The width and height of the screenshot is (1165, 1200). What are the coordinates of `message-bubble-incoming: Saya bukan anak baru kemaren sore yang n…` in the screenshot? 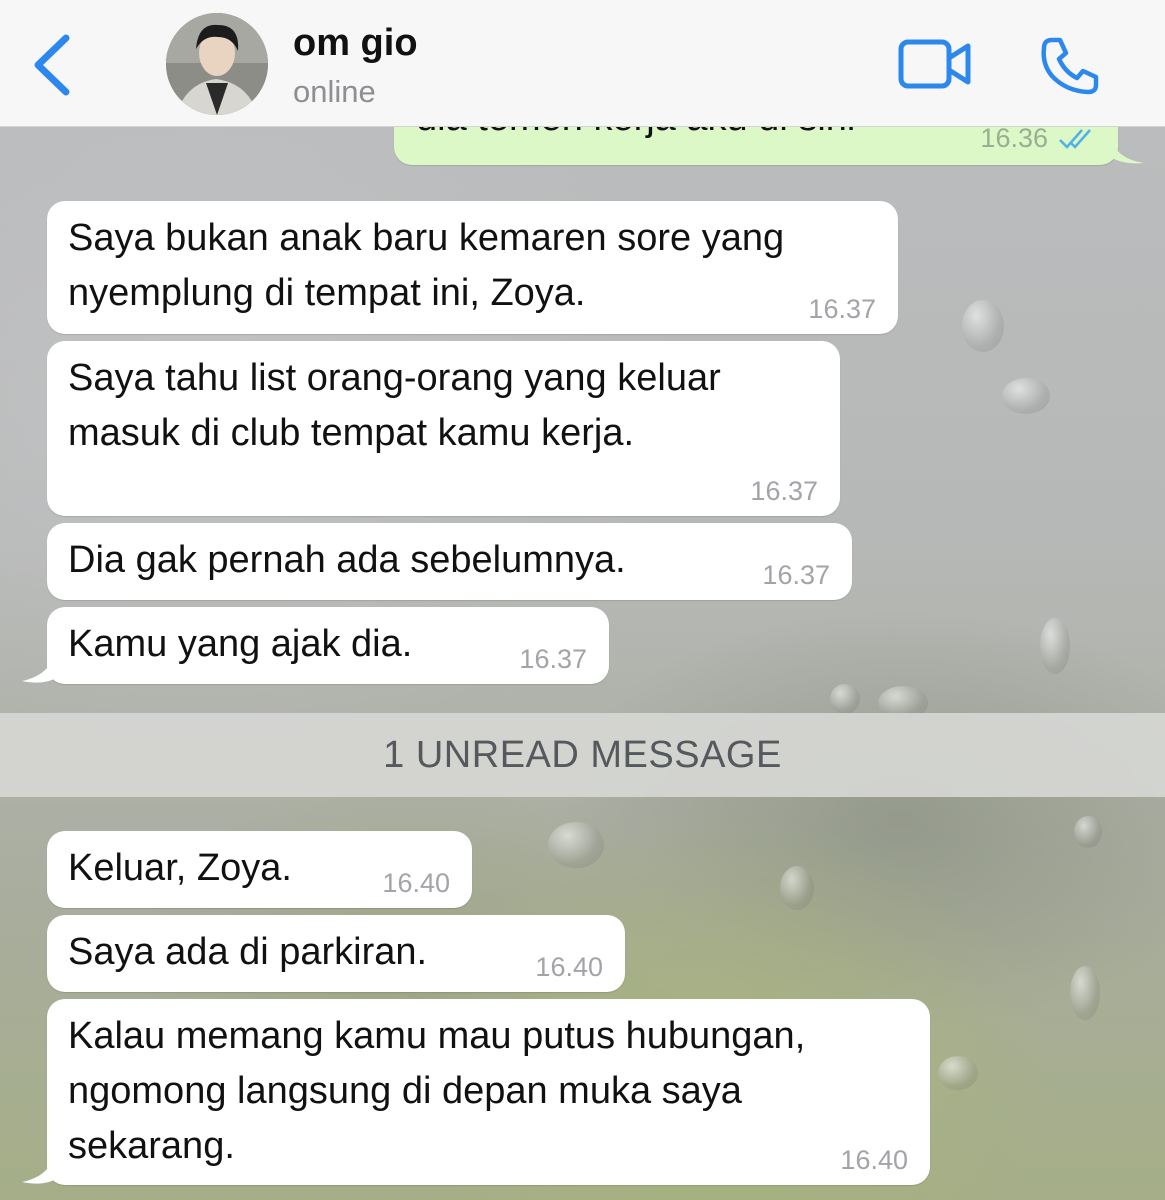 It's located at (472, 267).